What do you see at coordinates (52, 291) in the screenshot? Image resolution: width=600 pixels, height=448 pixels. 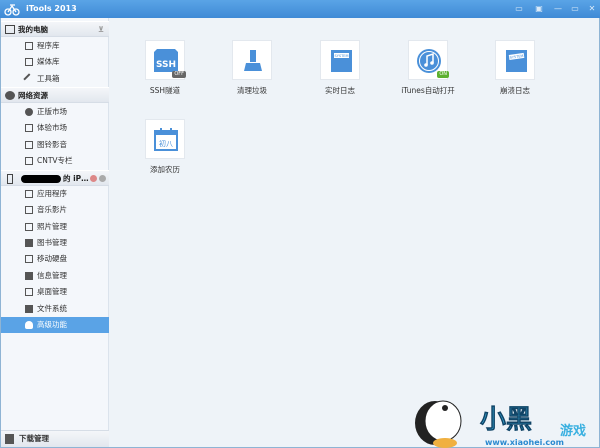 I see `item-label: 桌面管理` at bounding box center [52, 291].